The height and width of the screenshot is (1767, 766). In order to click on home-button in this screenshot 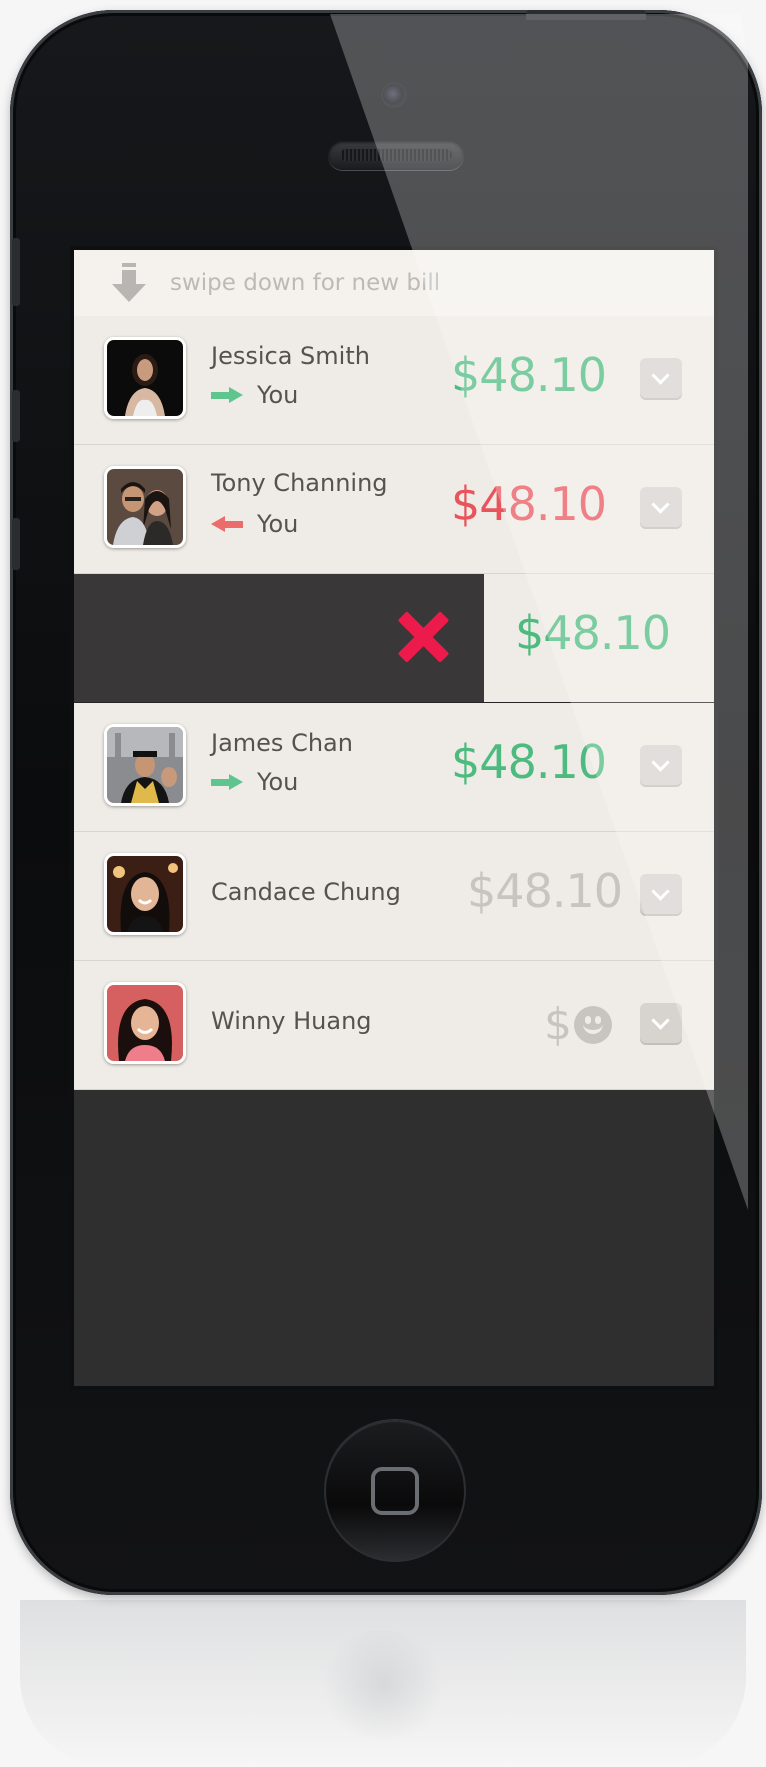, I will do `click(395, 1491)`.